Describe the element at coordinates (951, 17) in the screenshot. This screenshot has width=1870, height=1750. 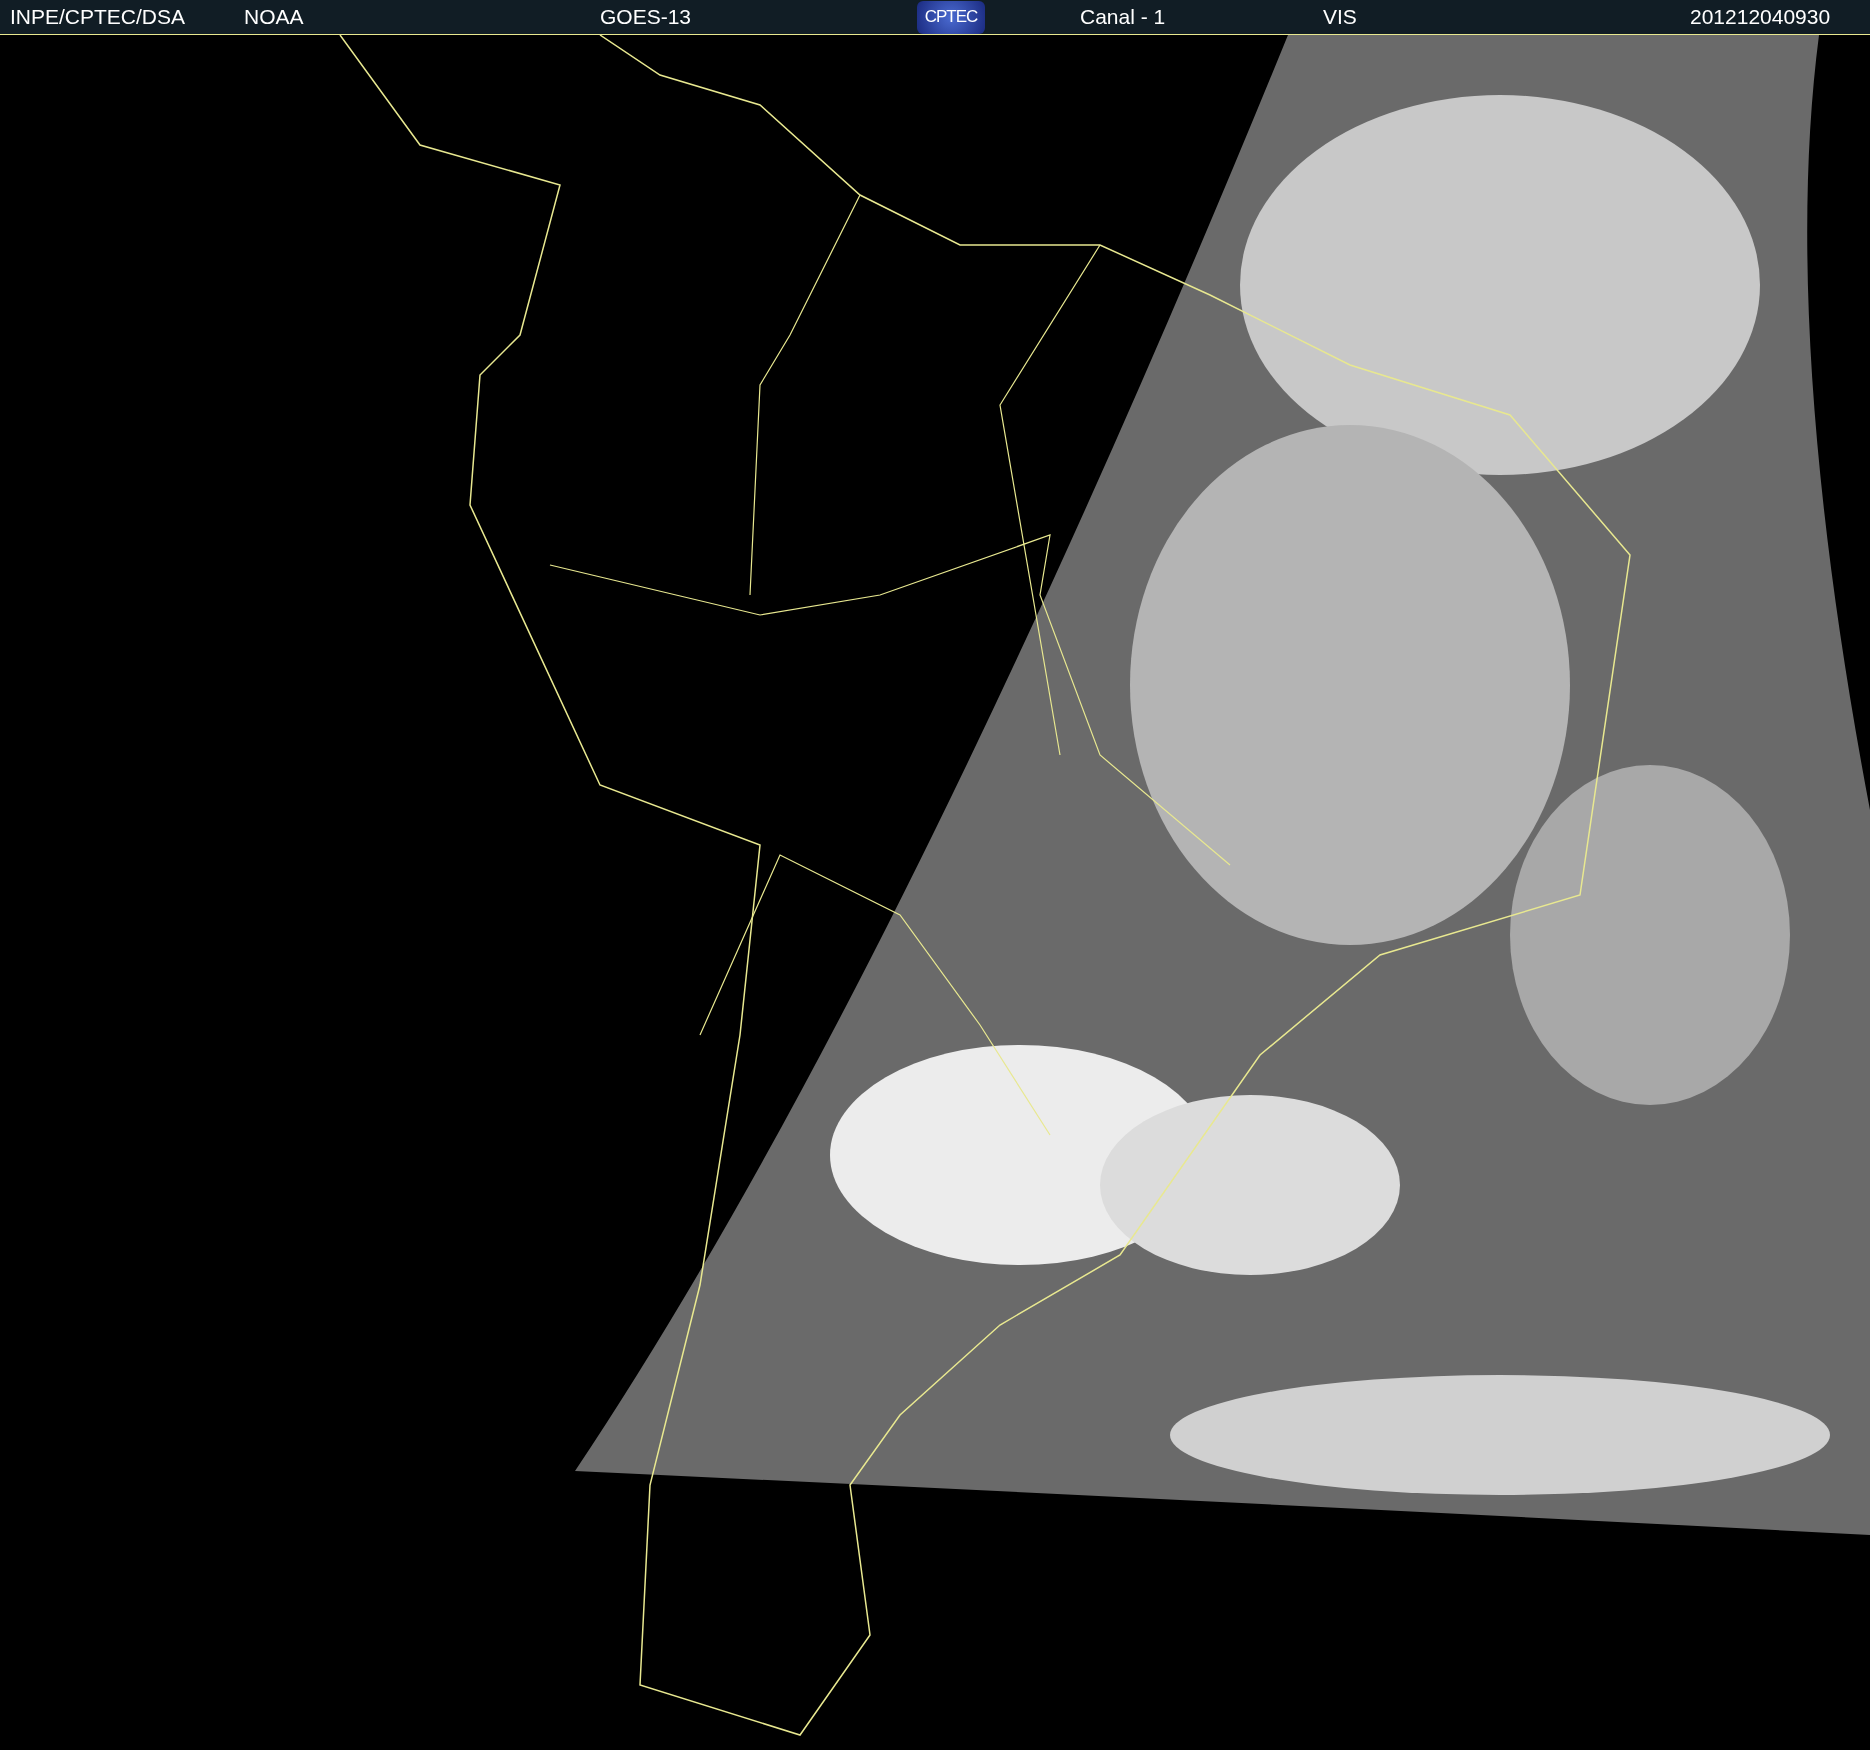
I see `cptec-logo: CPTEC` at that location.